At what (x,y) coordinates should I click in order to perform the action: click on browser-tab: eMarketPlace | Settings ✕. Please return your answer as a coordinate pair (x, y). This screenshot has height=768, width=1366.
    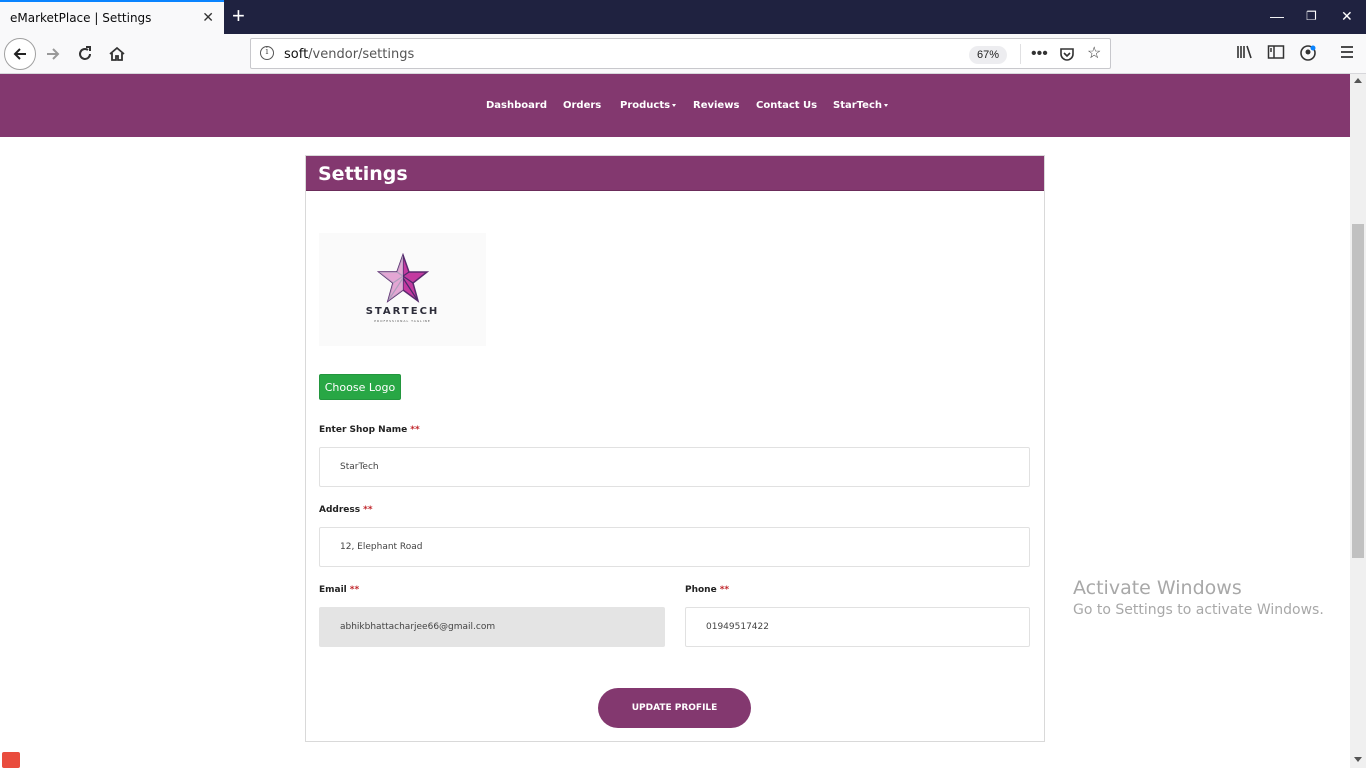
    Looking at the image, I should click on (112, 17).